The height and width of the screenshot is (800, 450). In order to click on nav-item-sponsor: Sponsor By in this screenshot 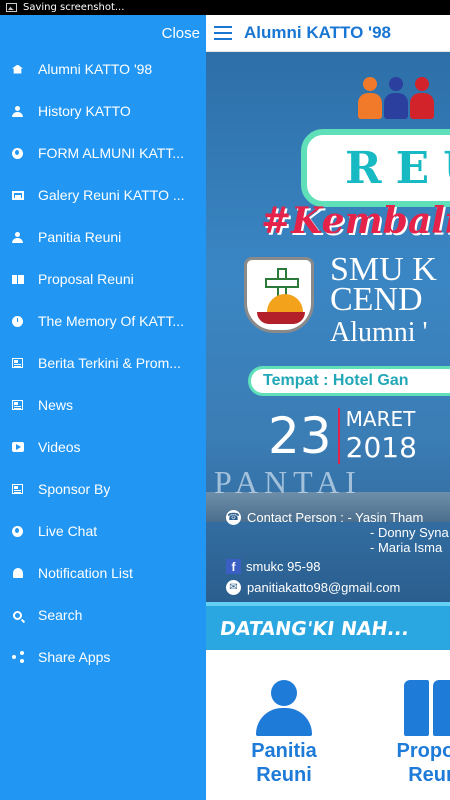, I will do `click(103, 489)`.